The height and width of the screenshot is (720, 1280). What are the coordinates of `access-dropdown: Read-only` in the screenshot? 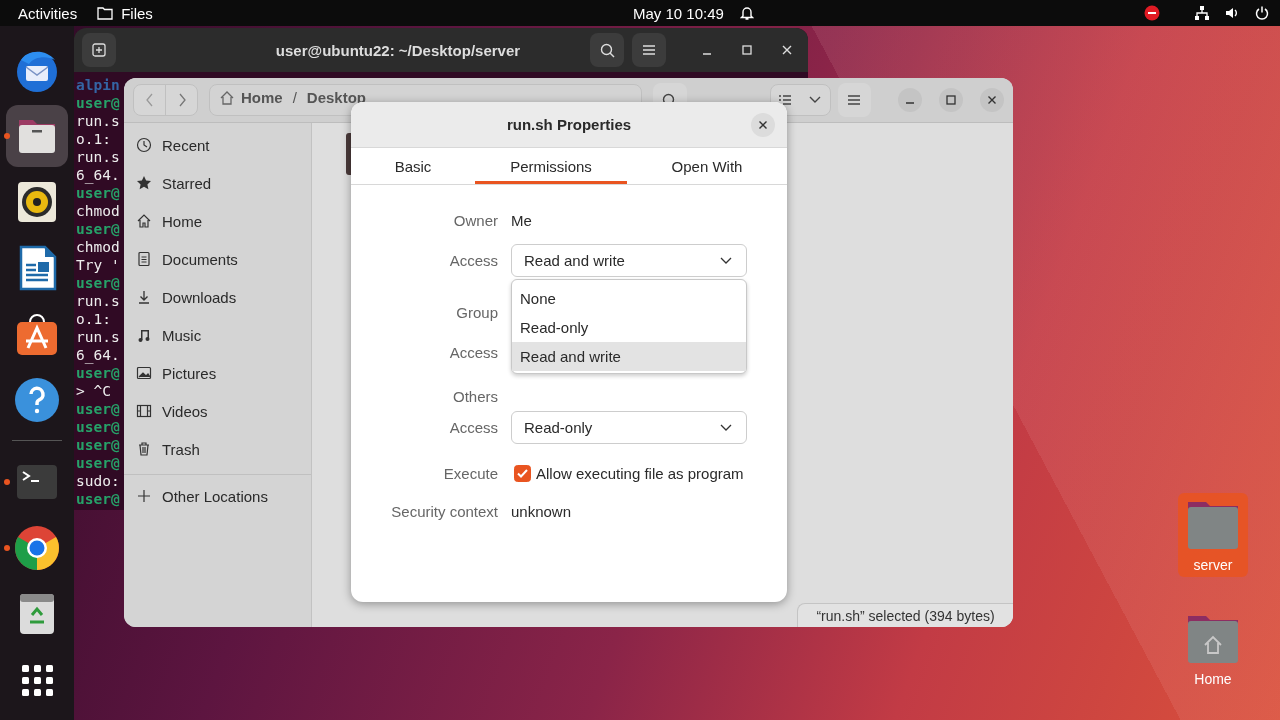 It's located at (629, 427).